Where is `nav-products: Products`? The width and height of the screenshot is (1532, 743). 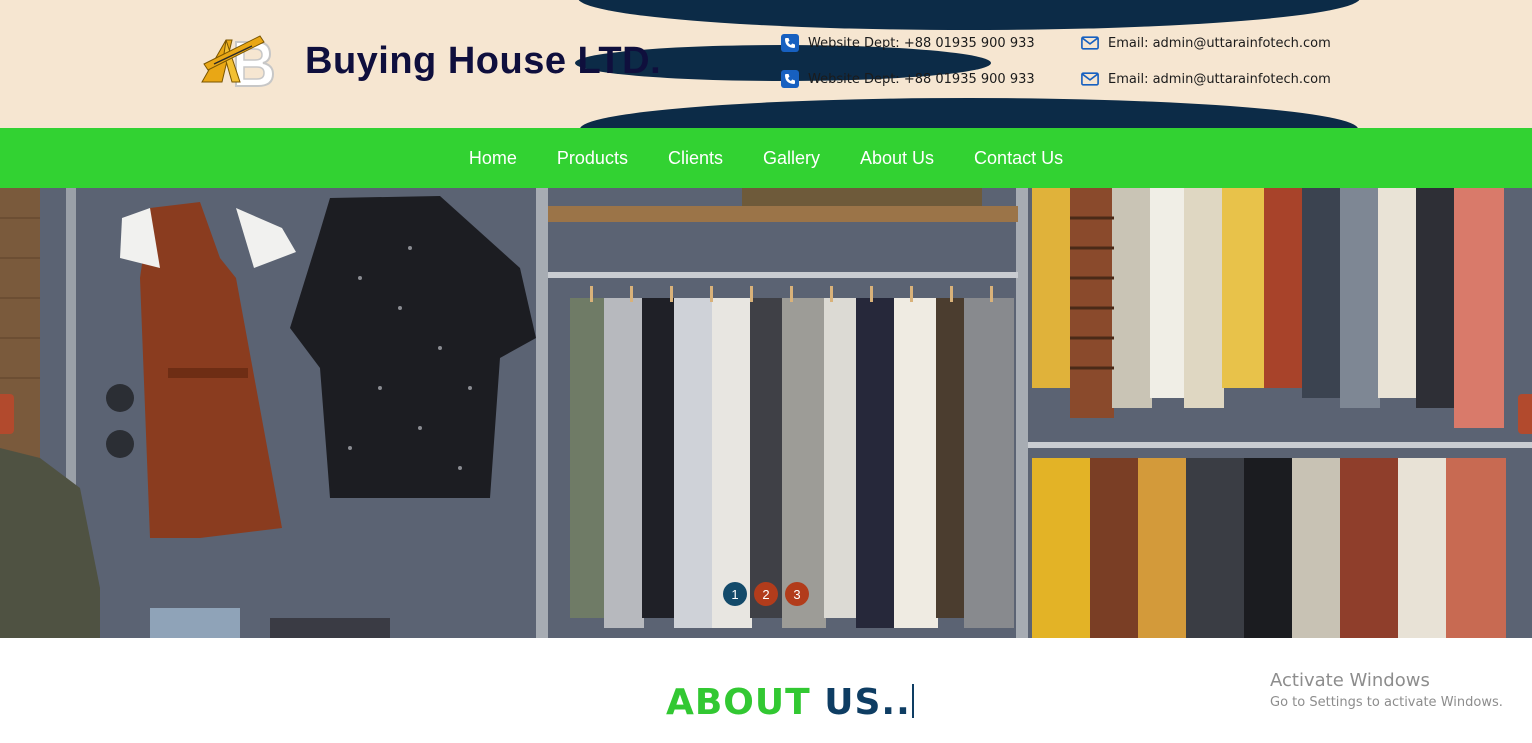
nav-products: Products is located at coordinates (592, 158).